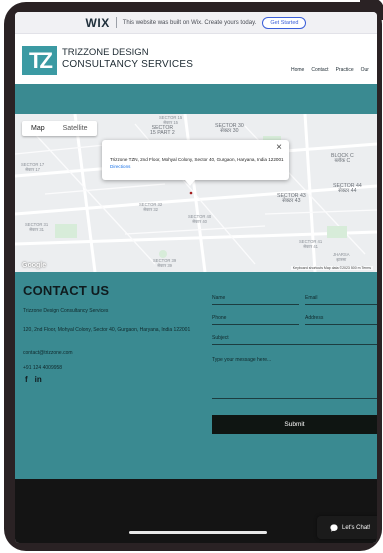  I want to click on name-field: Name, so click(255, 300).